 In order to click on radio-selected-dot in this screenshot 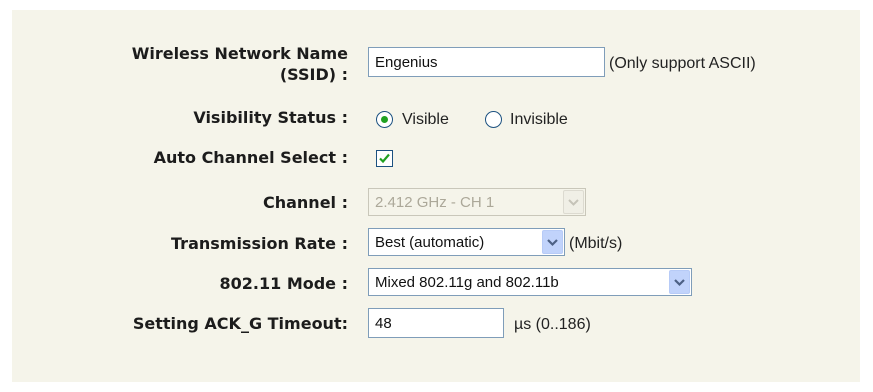, I will do `click(384, 119)`.